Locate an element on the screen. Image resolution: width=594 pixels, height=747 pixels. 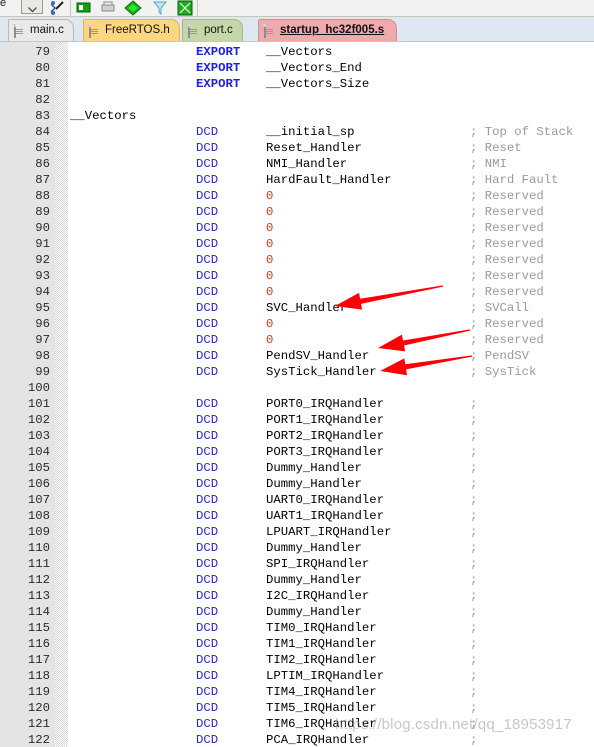
code-symbol: SysTick_Handler is located at coordinates (321, 372).